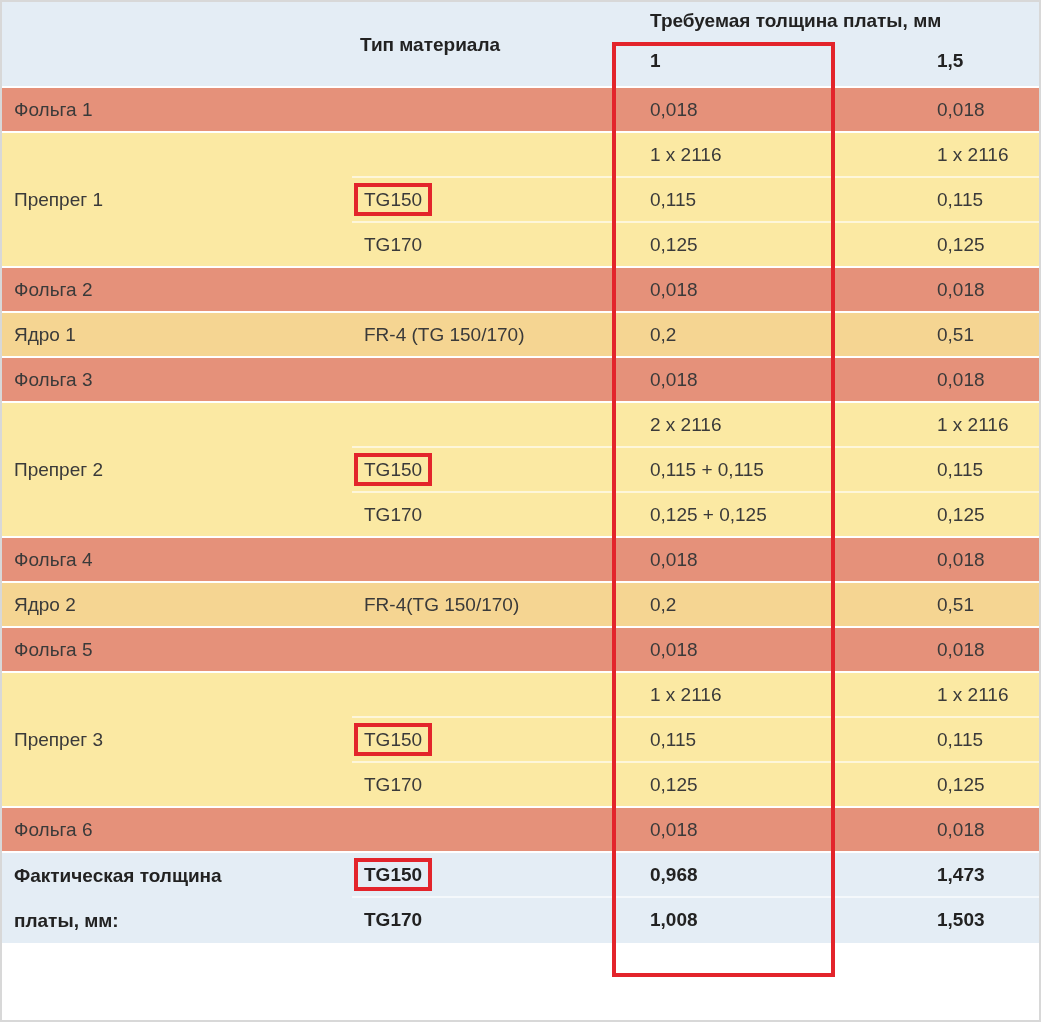 The image size is (1045, 1026). I want to click on layer-name: Фольга 6, so click(53, 829).